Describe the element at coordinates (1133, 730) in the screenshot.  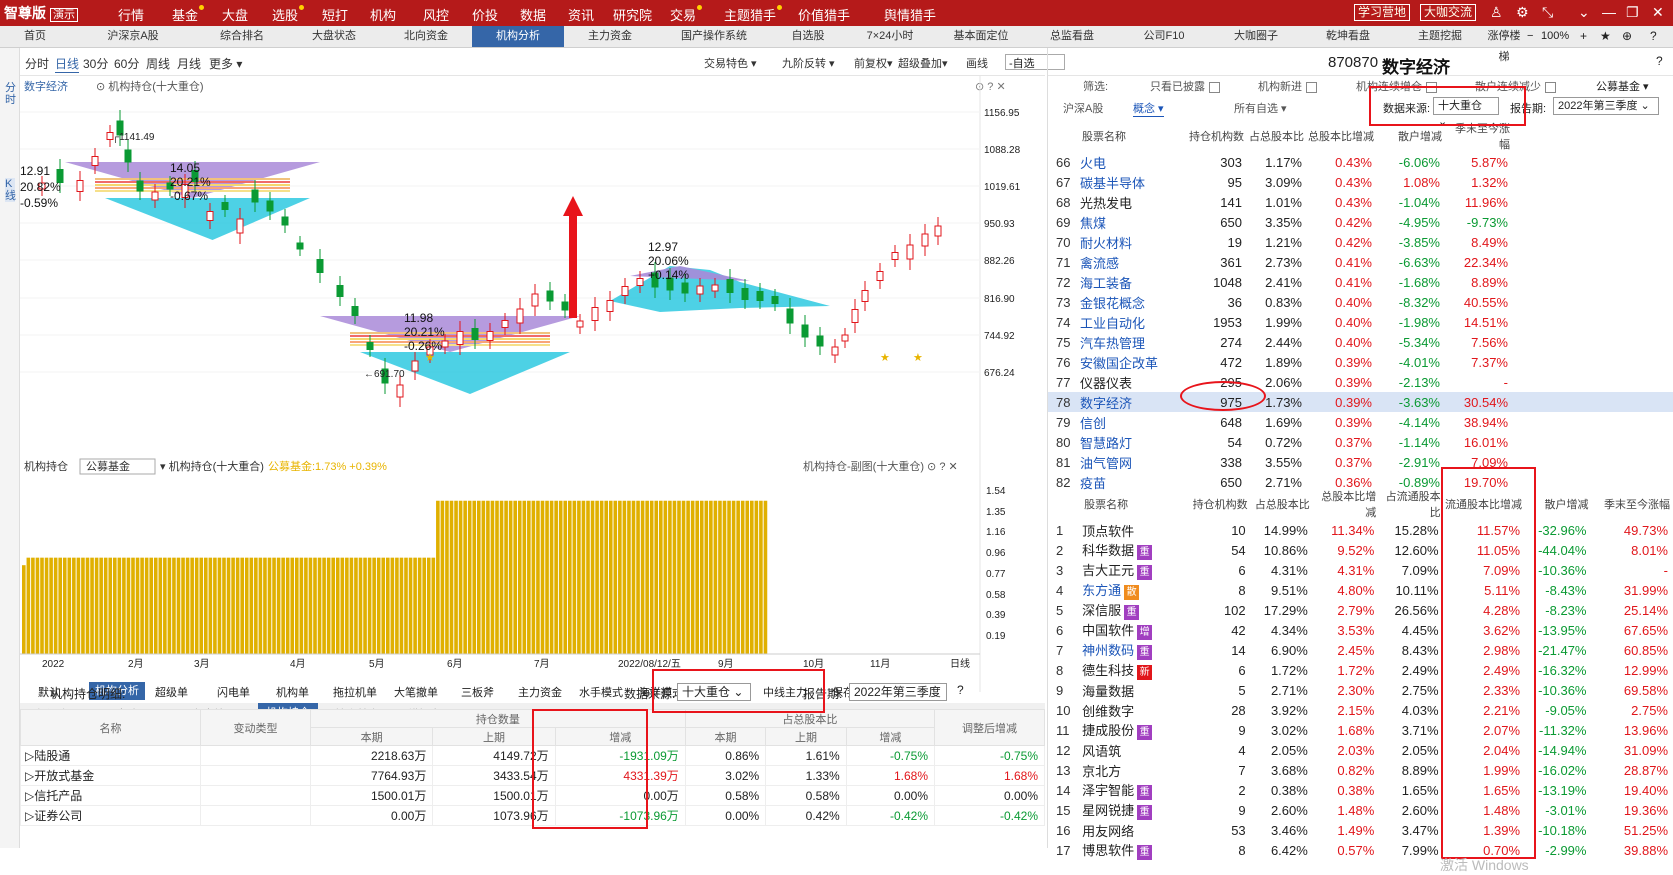
I see `stock-name-cell: 捷成股份重` at that location.